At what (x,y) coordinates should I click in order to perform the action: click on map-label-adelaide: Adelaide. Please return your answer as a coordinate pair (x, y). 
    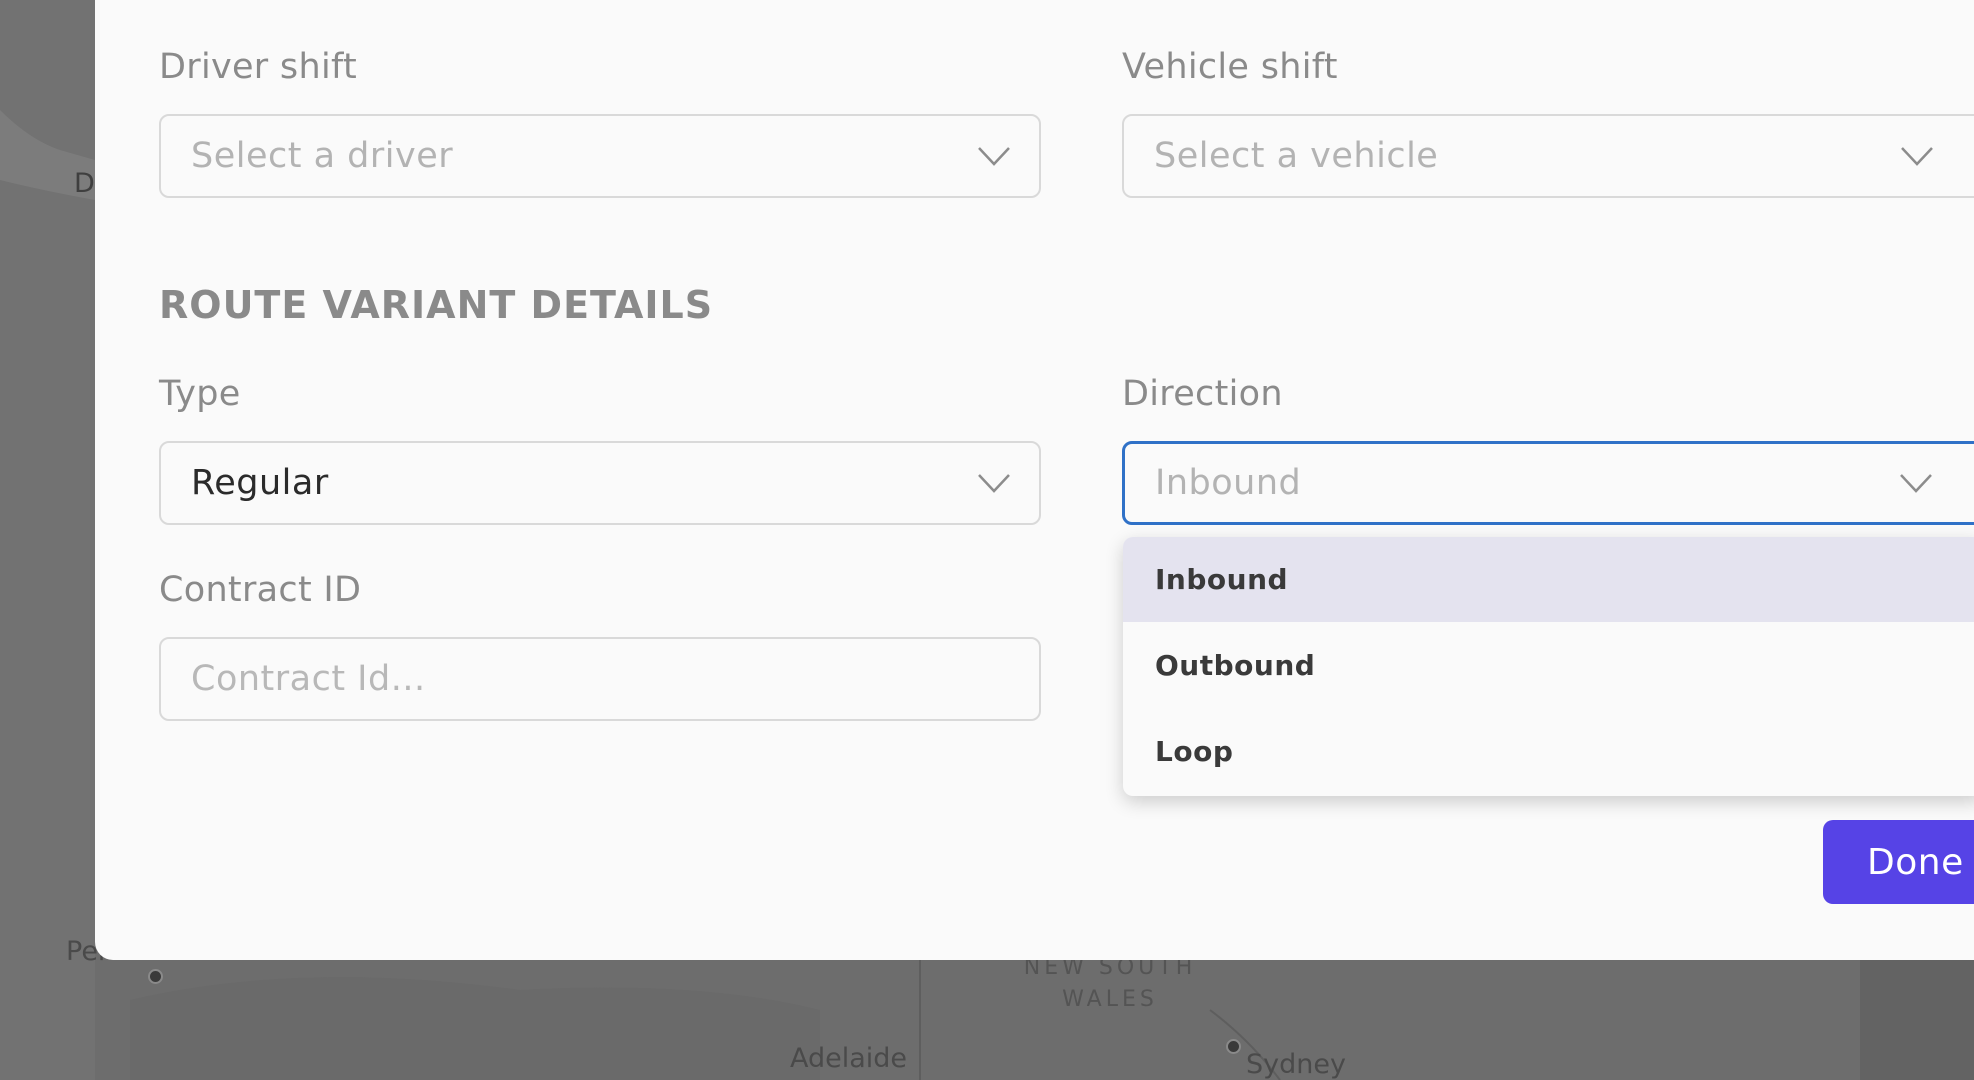
    Looking at the image, I should click on (849, 1058).